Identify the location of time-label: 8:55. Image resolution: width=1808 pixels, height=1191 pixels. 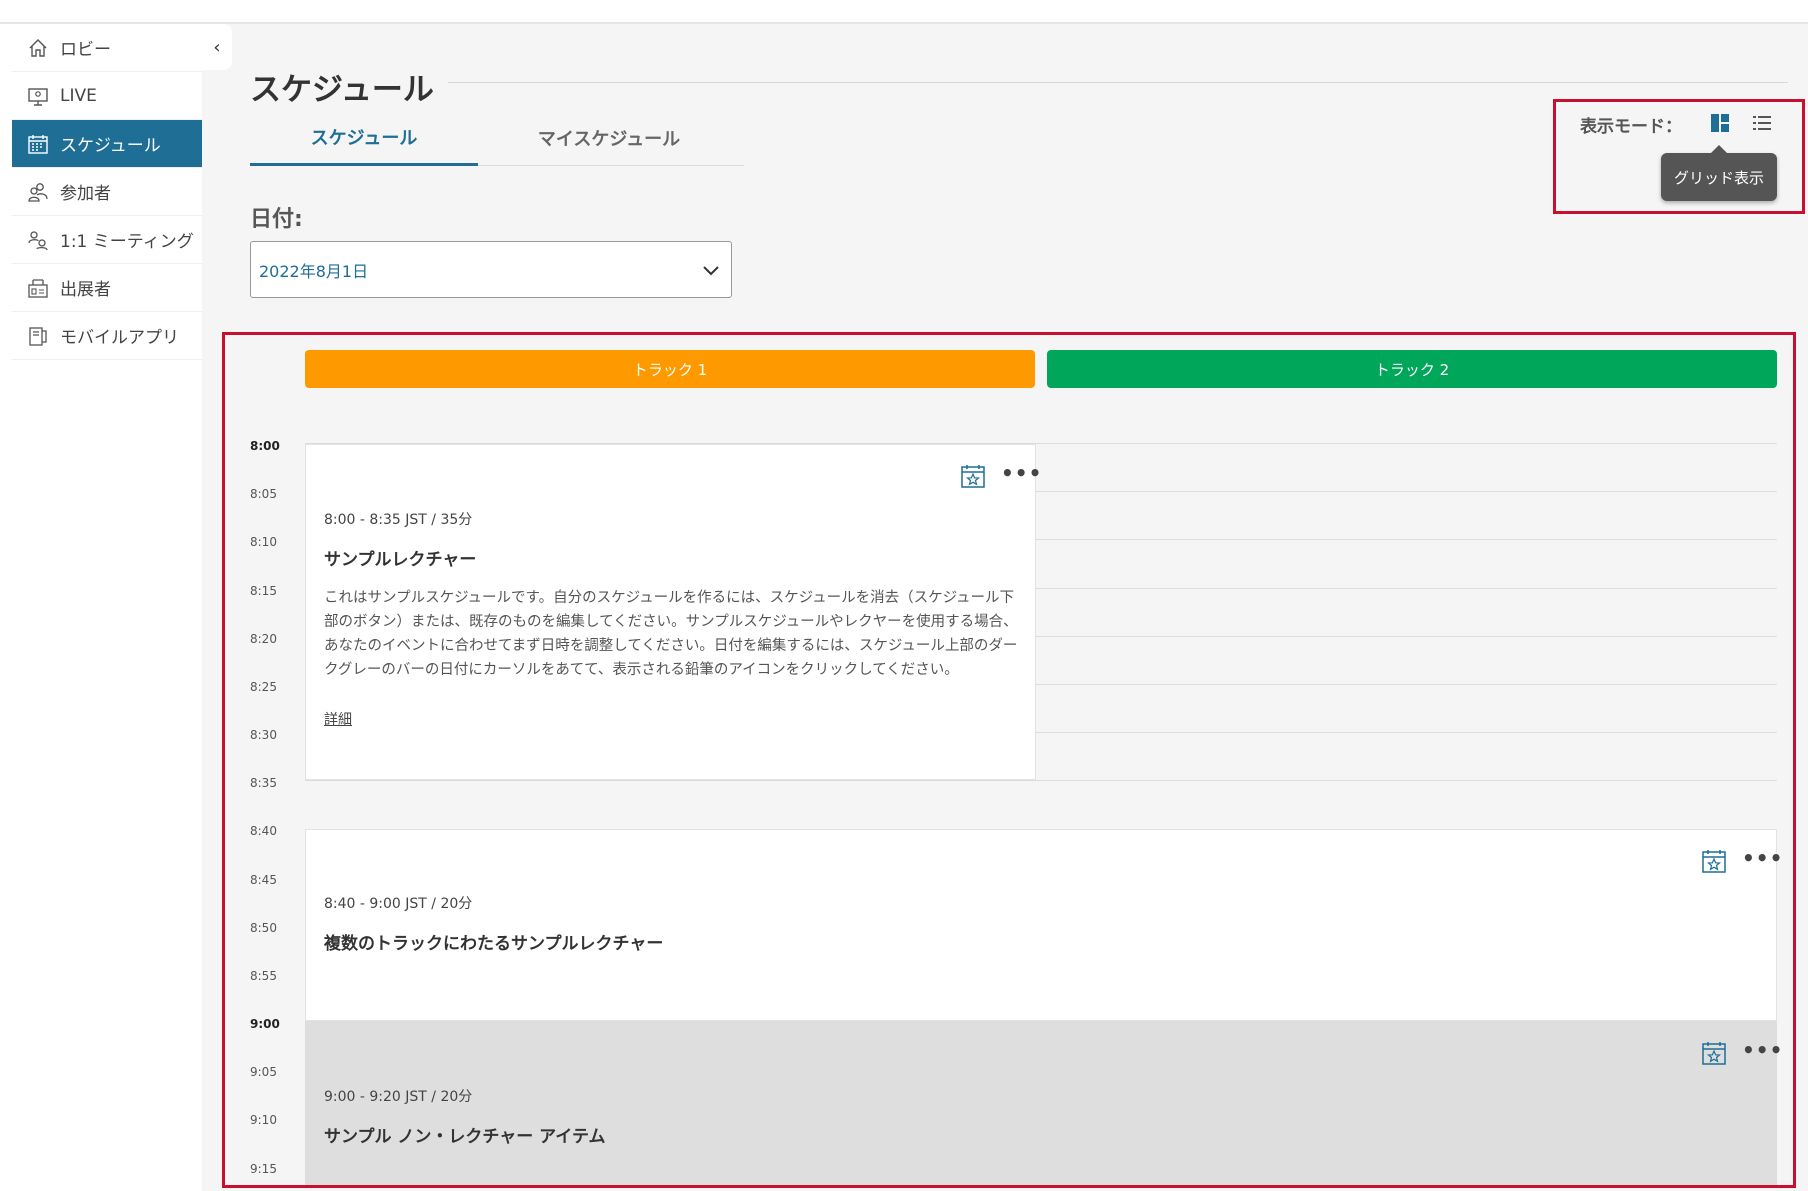
(263, 976).